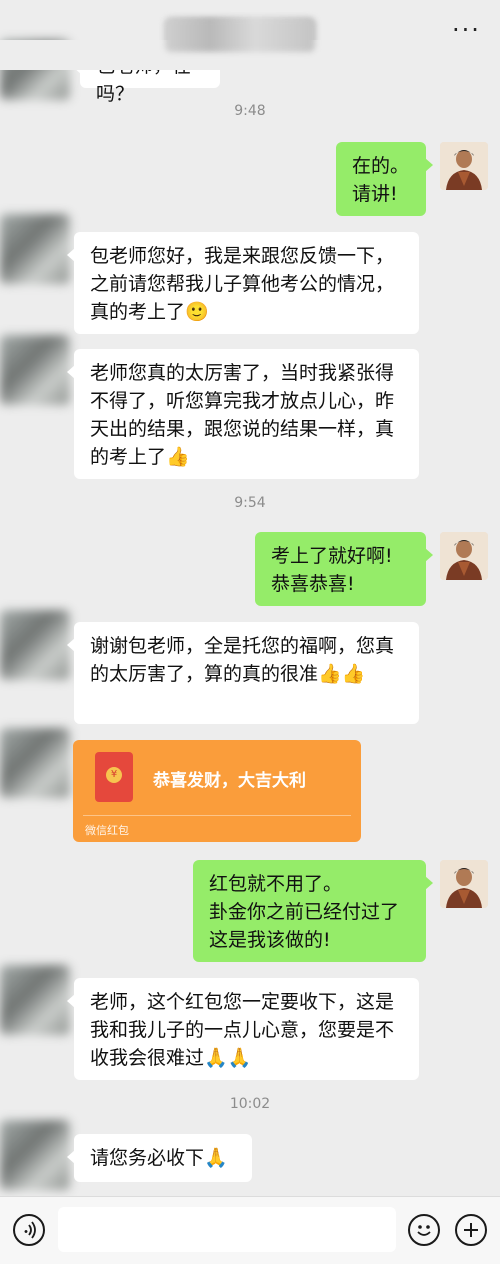 The height and width of the screenshot is (1264, 500). I want to click on message-bubble-contact: 老师，这个红包您一定要收下，这是我和我儿子的一点儿心意，您要是不收我会很难过🙏🙏, so click(243, 1029).